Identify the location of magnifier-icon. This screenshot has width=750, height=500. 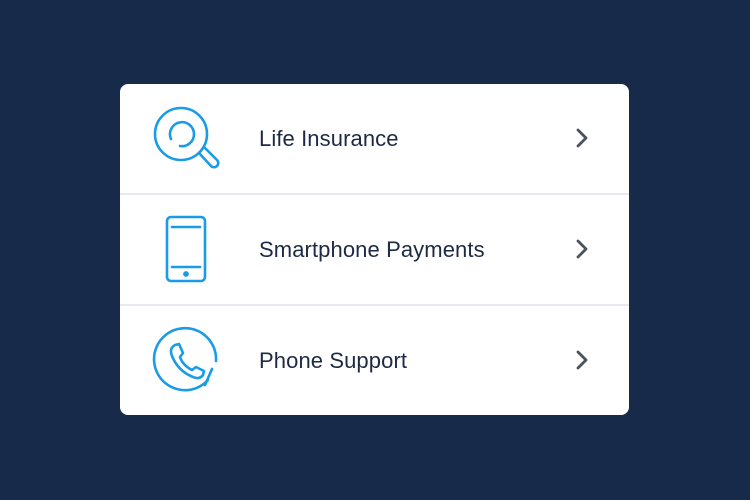
(186, 139).